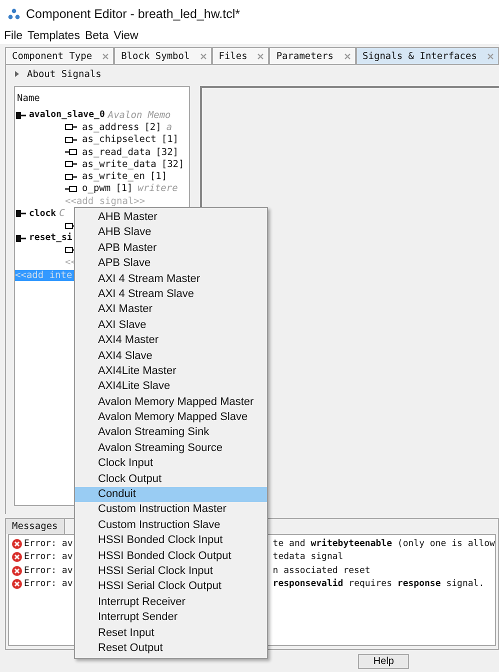 Image resolution: width=499 pixels, height=672 pixels. Describe the element at coordinates (119, 140) in the screenshot. I see `signal-name: as_chipselect` at that location.